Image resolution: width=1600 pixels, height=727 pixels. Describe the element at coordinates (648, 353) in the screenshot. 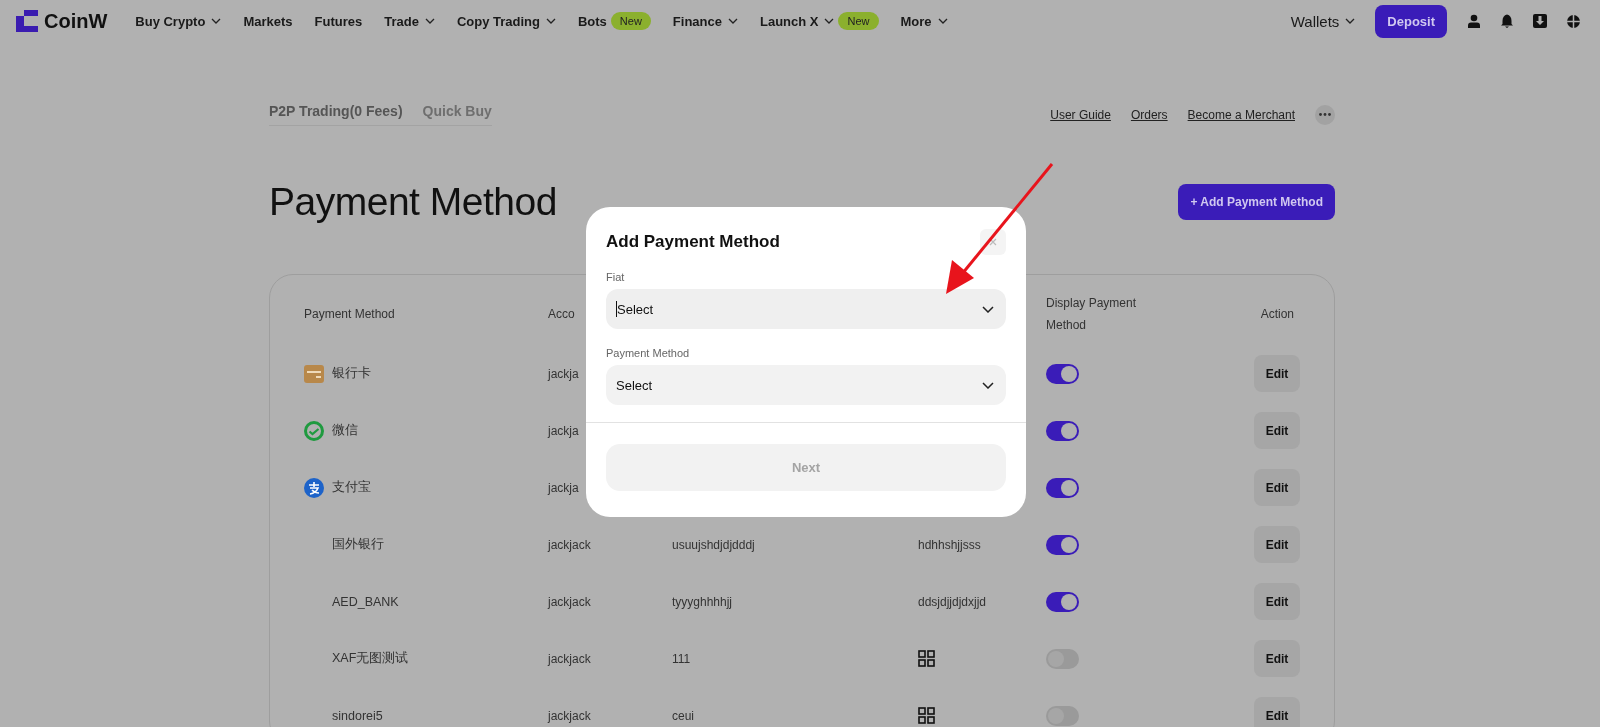

I see `field-label: Payment Method` at that location.